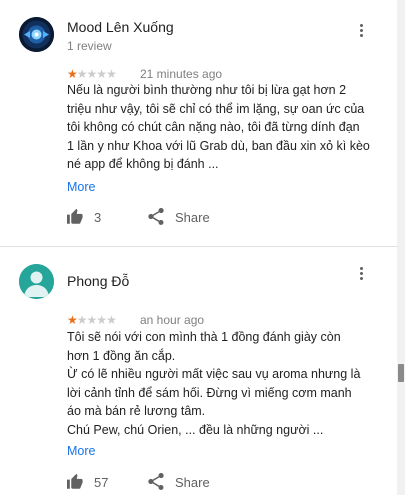  I want to click on like-count: 3, so click(98, 217).